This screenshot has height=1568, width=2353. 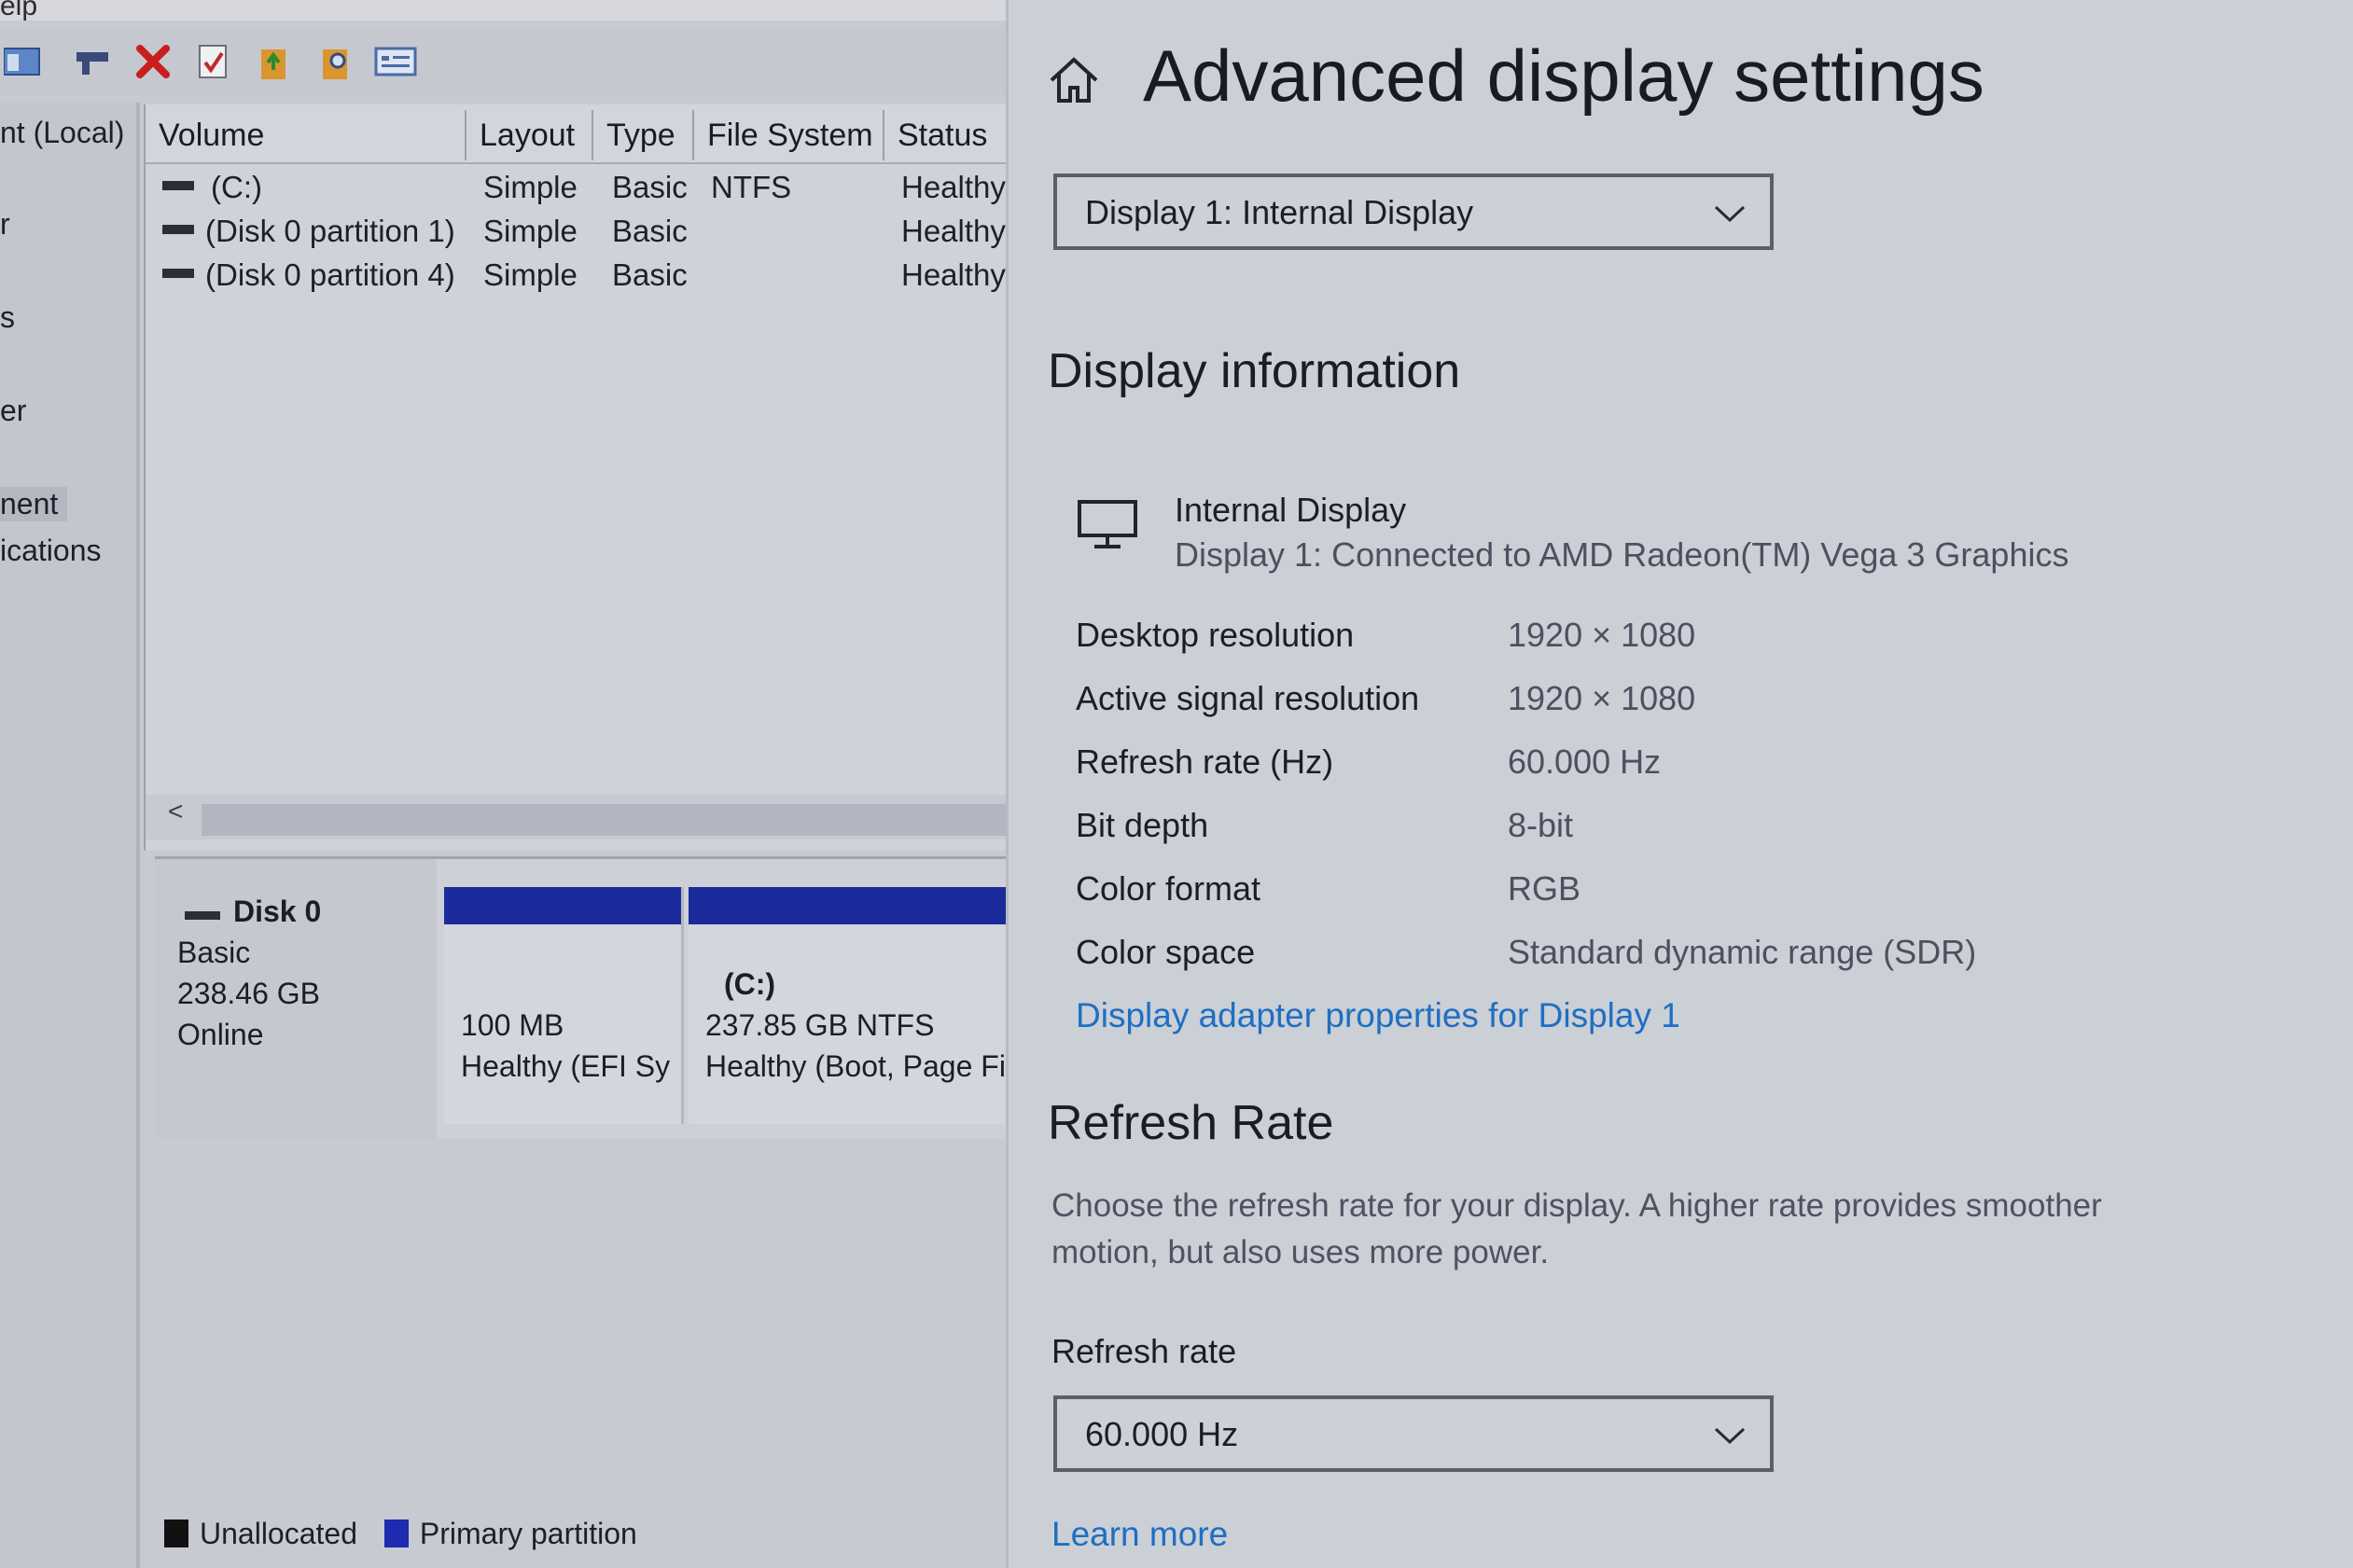 What do you see at coordinates (22, 61) in the screenshot?
I see `console-tree-icon` at bounding box center [22, 61].